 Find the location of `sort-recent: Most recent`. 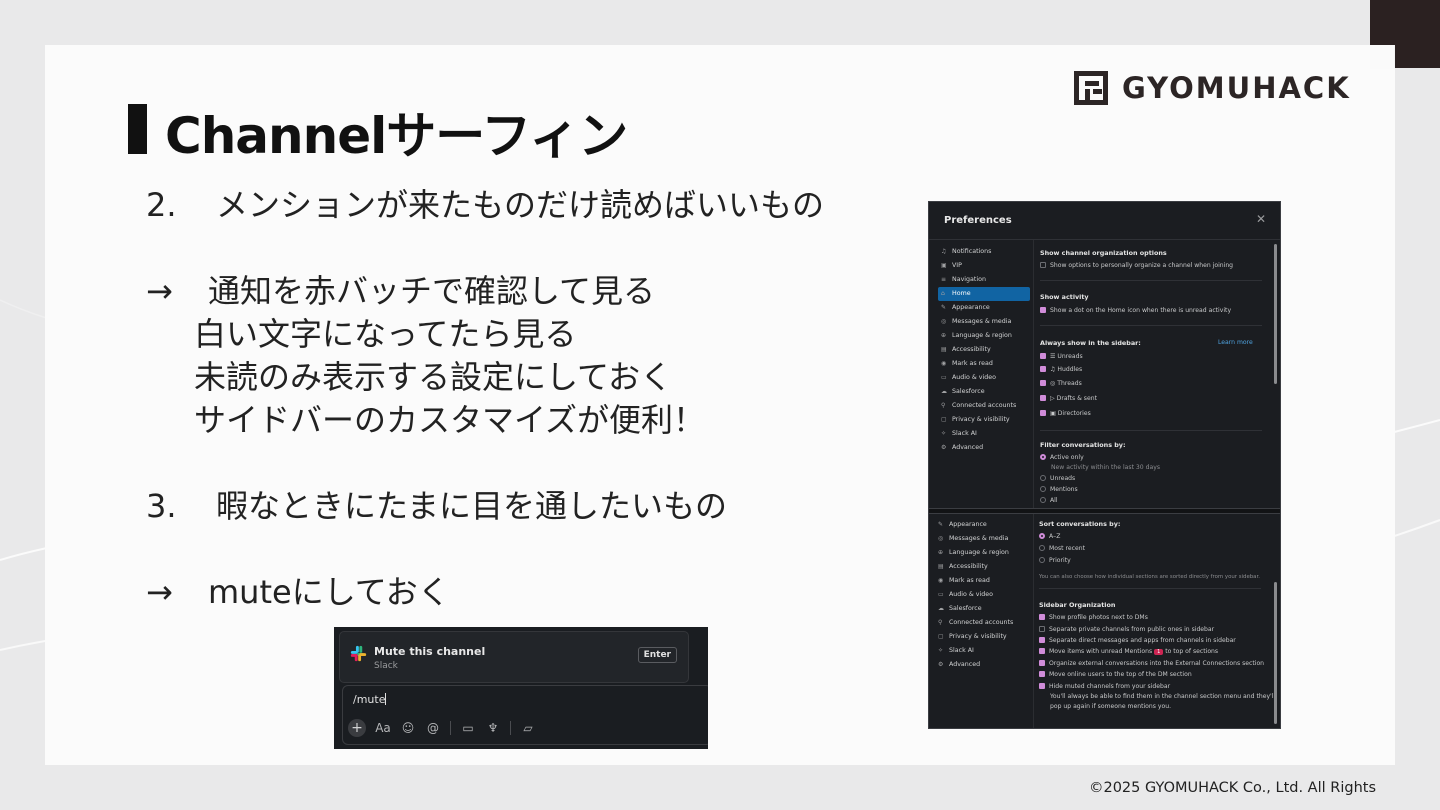

sort-recent: Most recent is located at coordinates (1062, 548).